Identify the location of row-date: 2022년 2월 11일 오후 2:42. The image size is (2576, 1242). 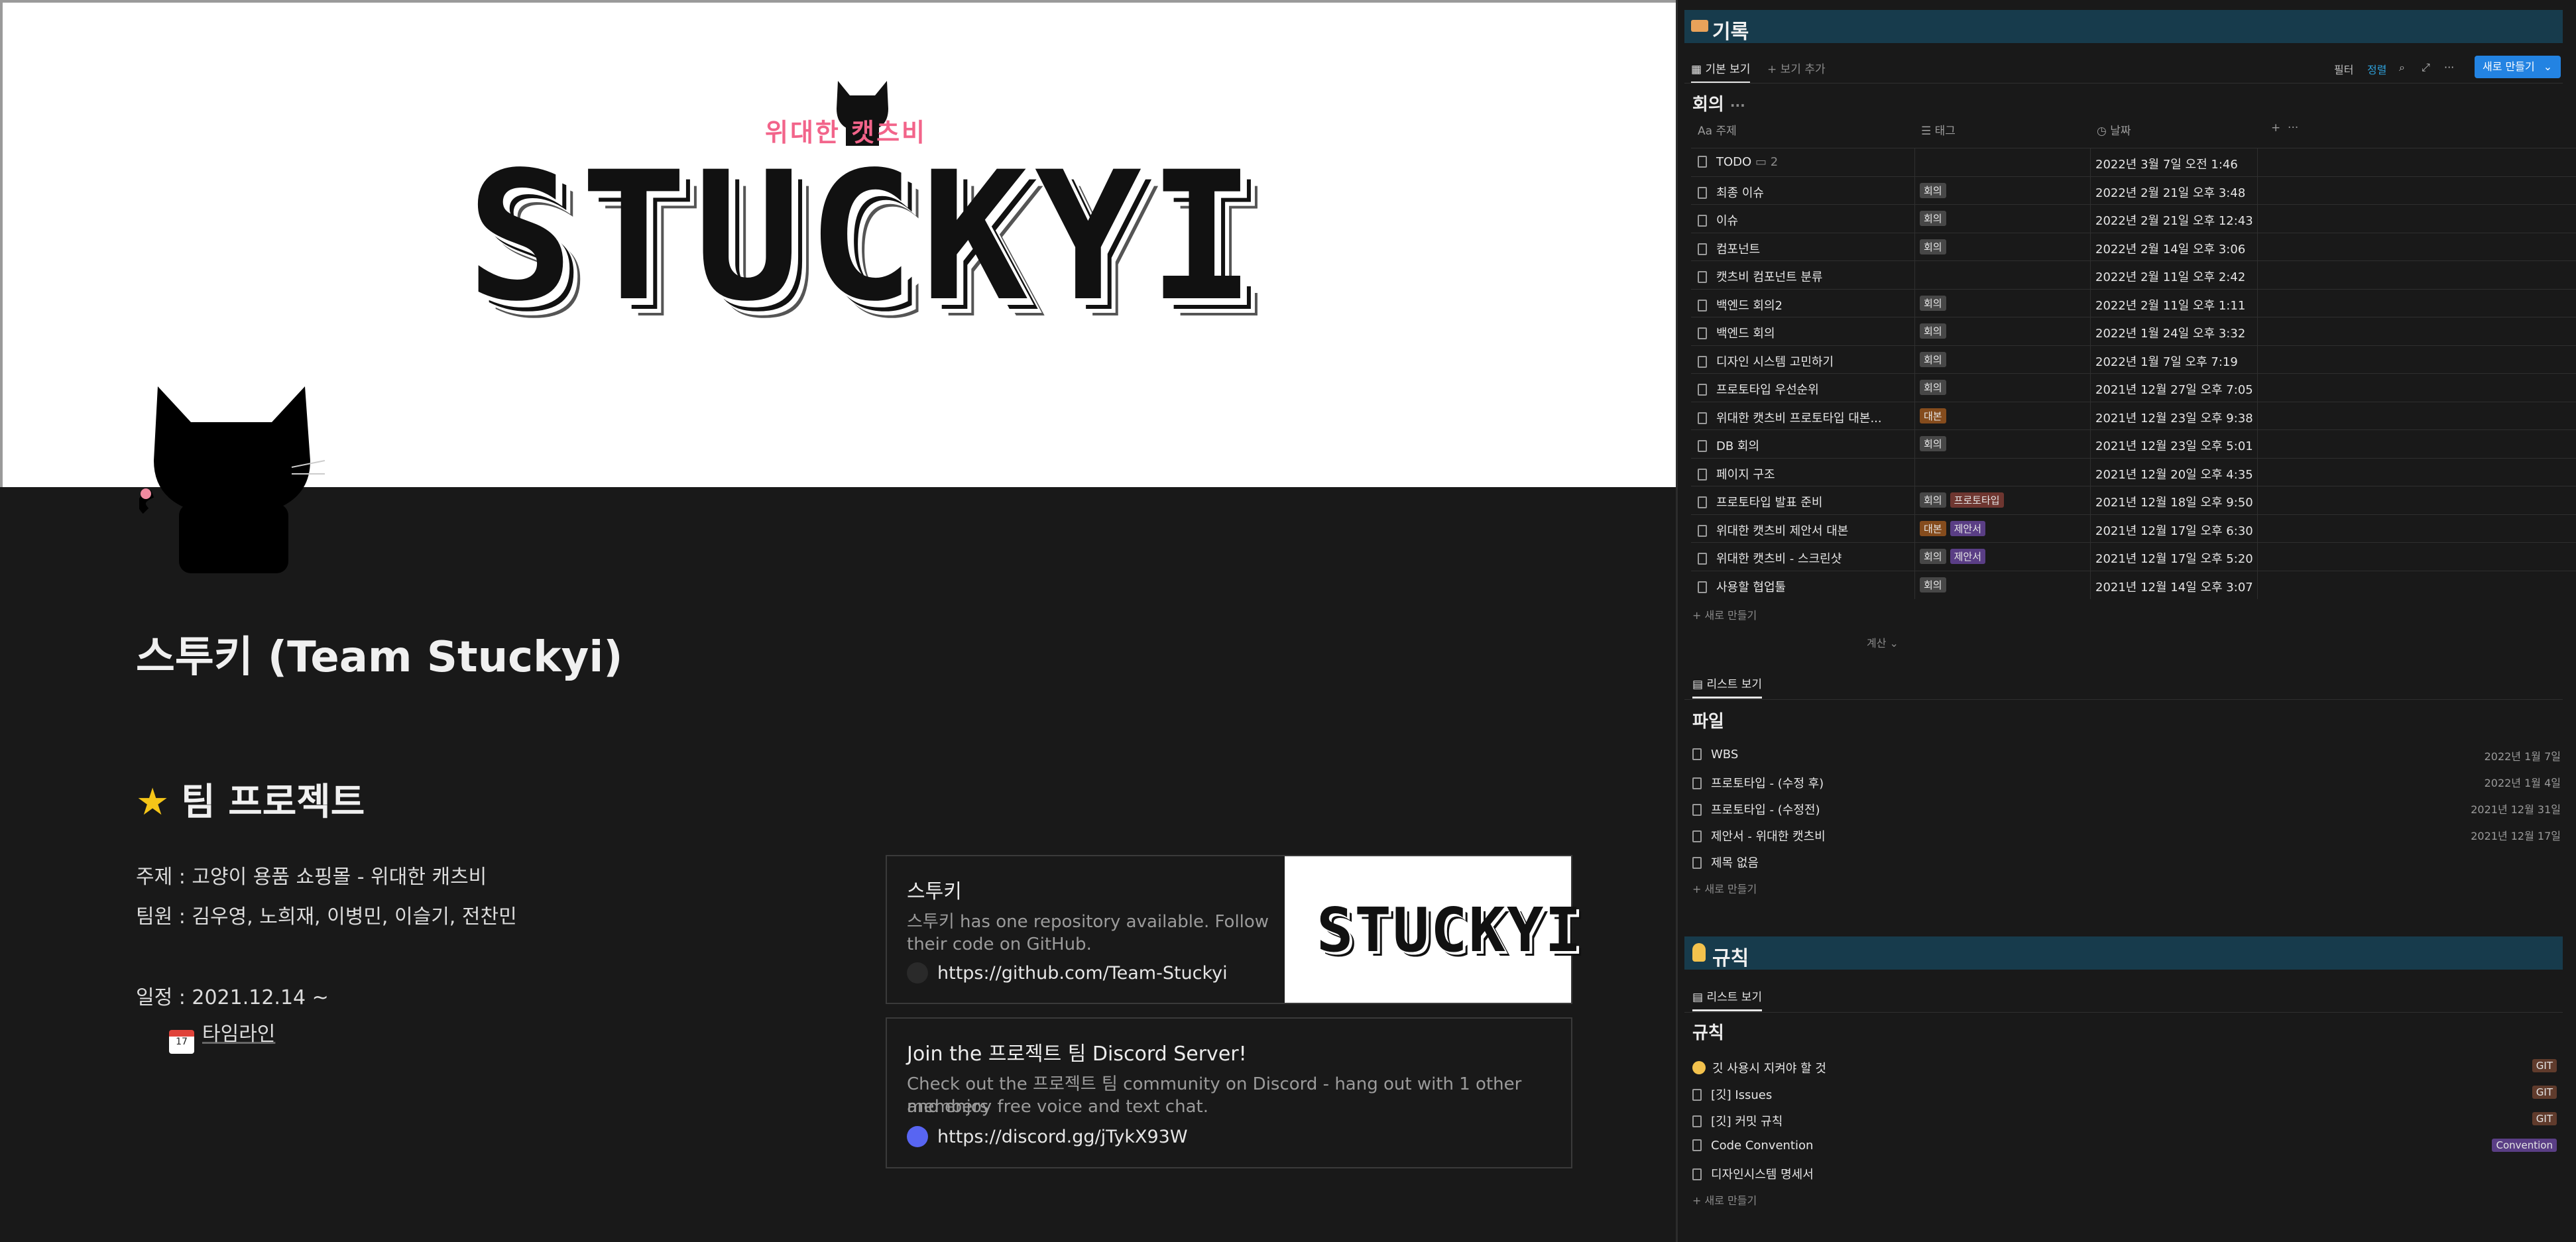
(2170, 276).